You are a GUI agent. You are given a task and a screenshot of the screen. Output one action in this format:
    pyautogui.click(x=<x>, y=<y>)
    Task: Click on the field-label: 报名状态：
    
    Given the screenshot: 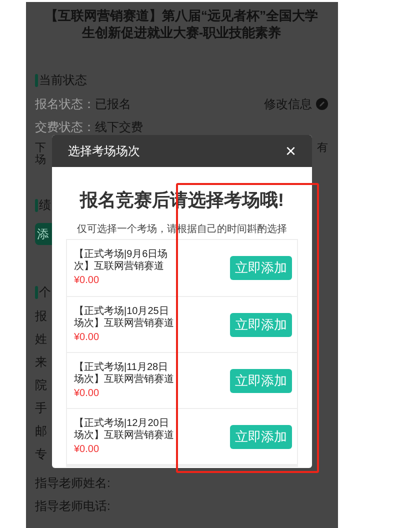 What is the action you would take?
    pyautogui.click(x=65, y=104)
    